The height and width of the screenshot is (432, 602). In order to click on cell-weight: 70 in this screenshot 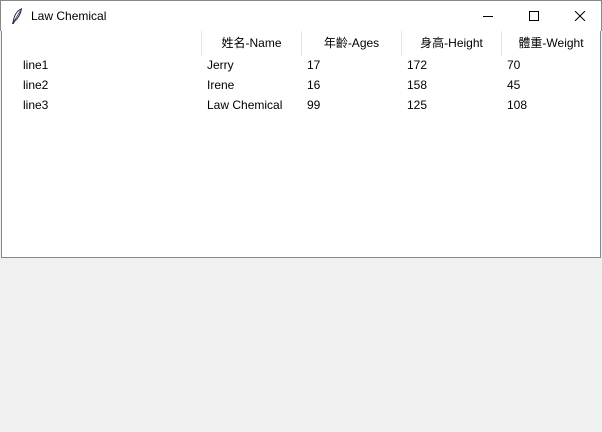, I will do `click(514, 65)`.